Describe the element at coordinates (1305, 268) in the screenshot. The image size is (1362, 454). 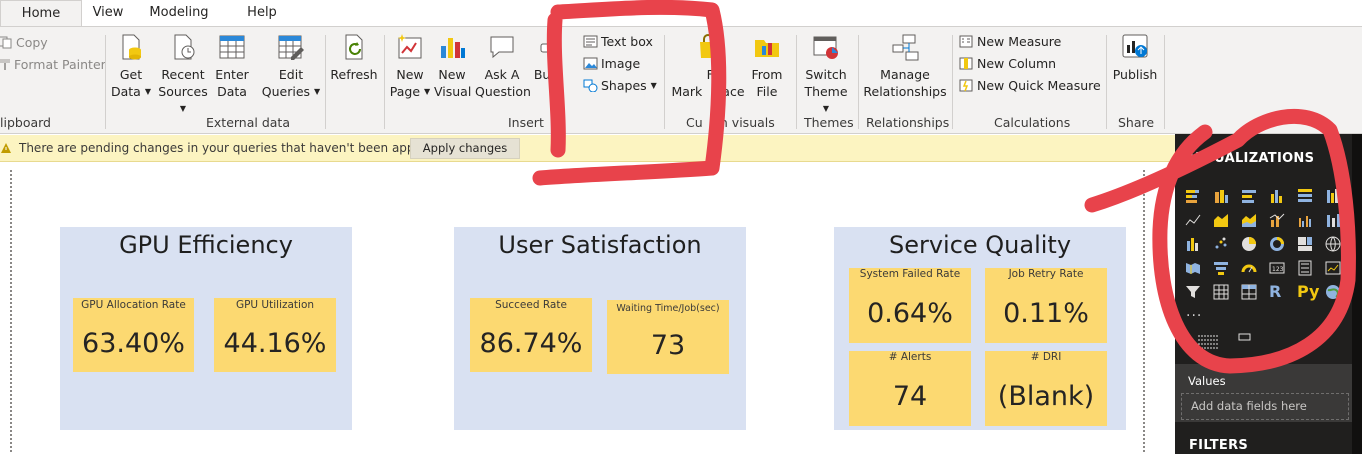
I see `multi-row-card-icon` at that location.